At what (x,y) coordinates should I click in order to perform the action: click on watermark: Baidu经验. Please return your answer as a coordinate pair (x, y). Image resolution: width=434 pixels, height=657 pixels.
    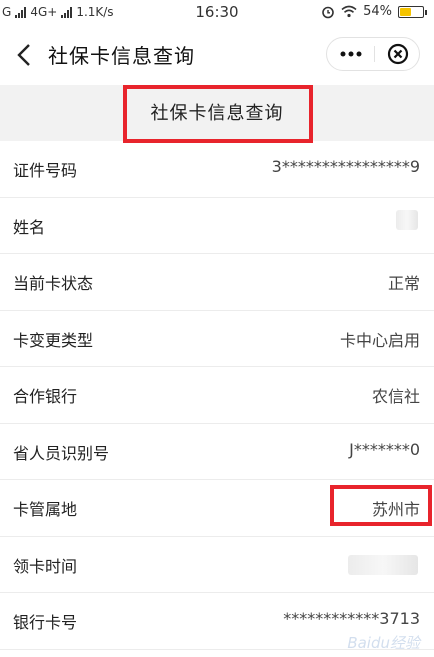
    Looking at the image, I should click on (383, 643).